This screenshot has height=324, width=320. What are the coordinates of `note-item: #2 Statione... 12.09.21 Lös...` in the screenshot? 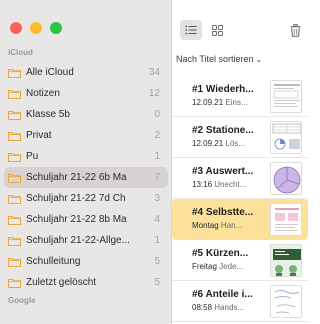 It's located at (240, 137).